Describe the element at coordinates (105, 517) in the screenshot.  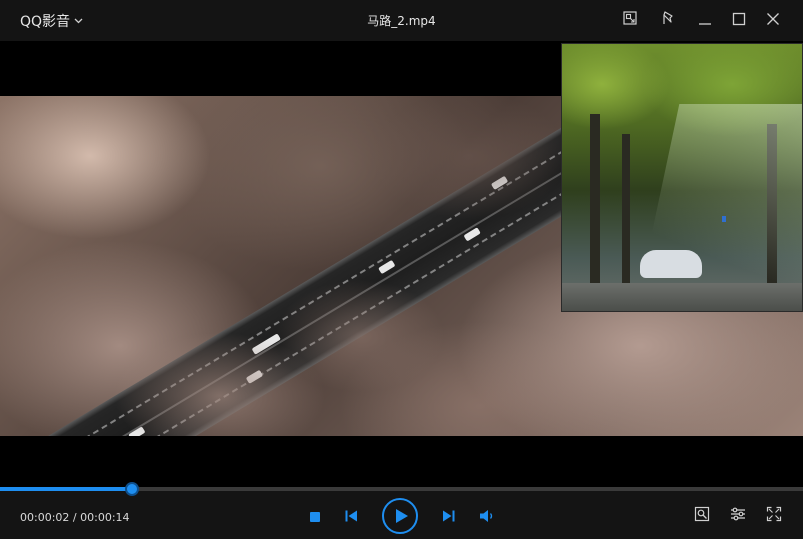
I see `total-time: 00:00:14` at that location.